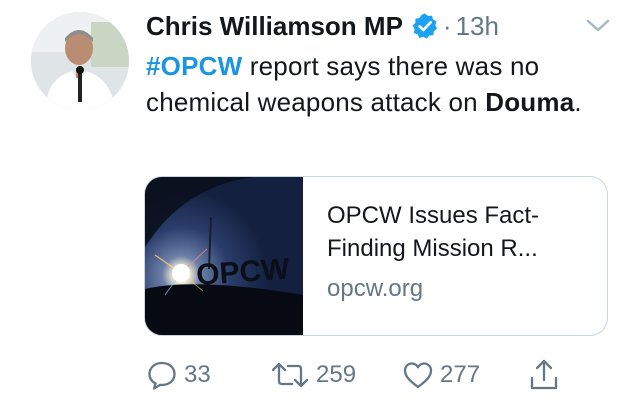  What do you see at coordinates (598, 26) in the screenshot?
I see `chevron-down-icon` at bounding box center [598, 26].